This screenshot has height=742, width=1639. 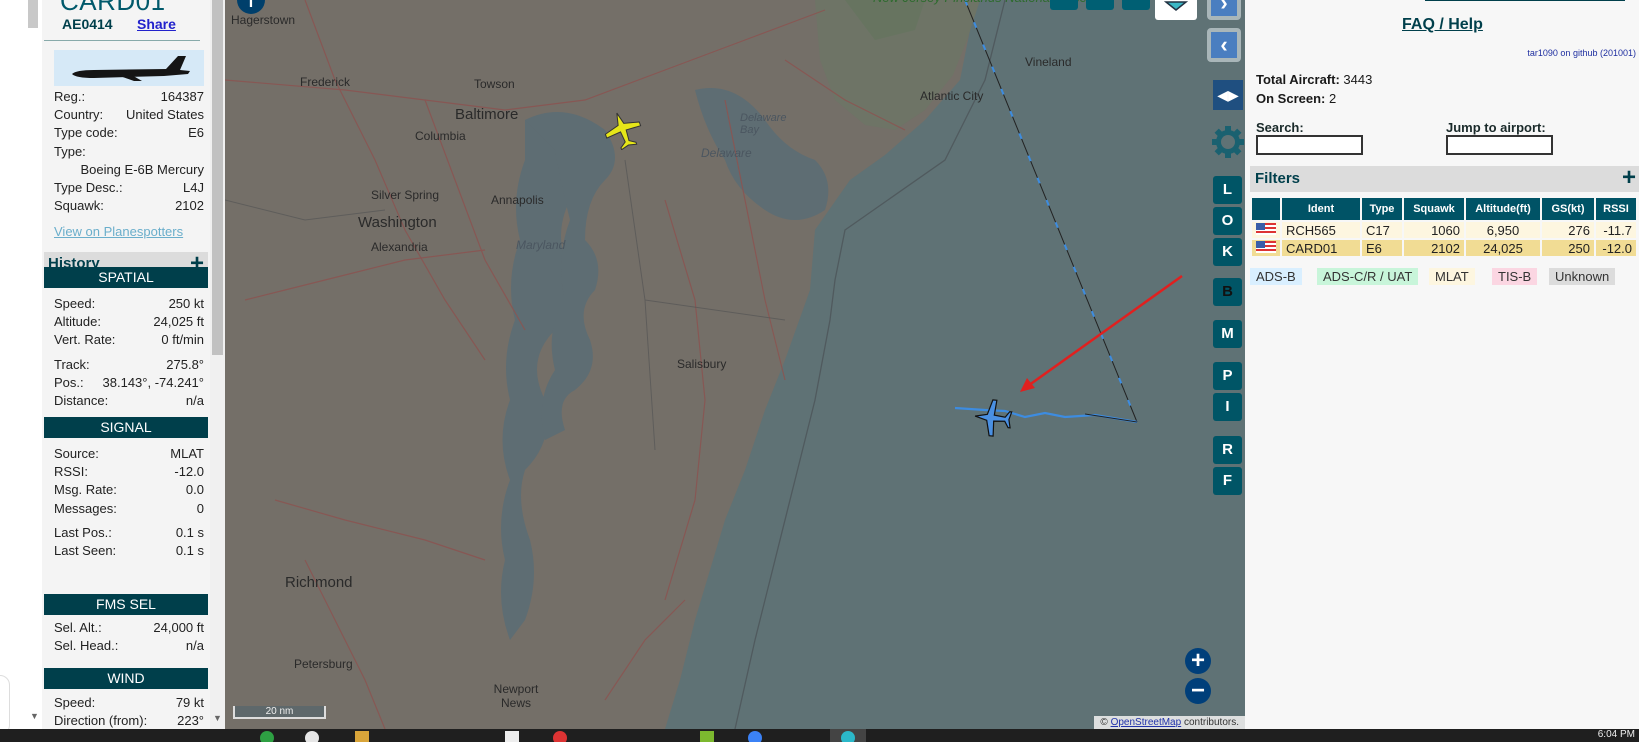 I want to click on info-key: Messages:, so click(x=85, y=508).